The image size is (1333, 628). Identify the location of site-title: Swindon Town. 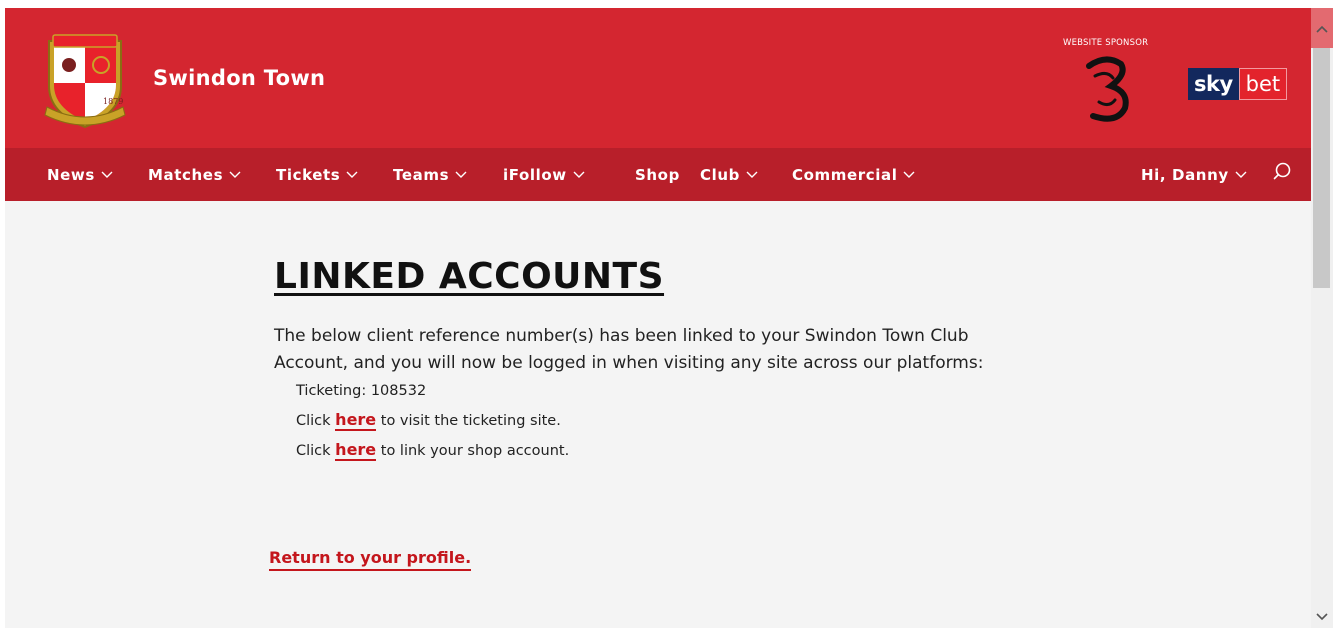
(239, 78).